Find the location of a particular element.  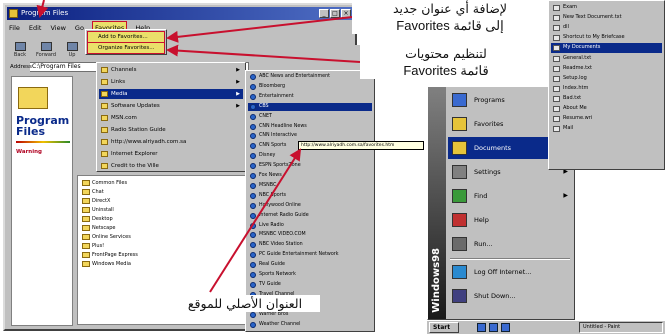

link-icon is located at coordinates (104, 118).